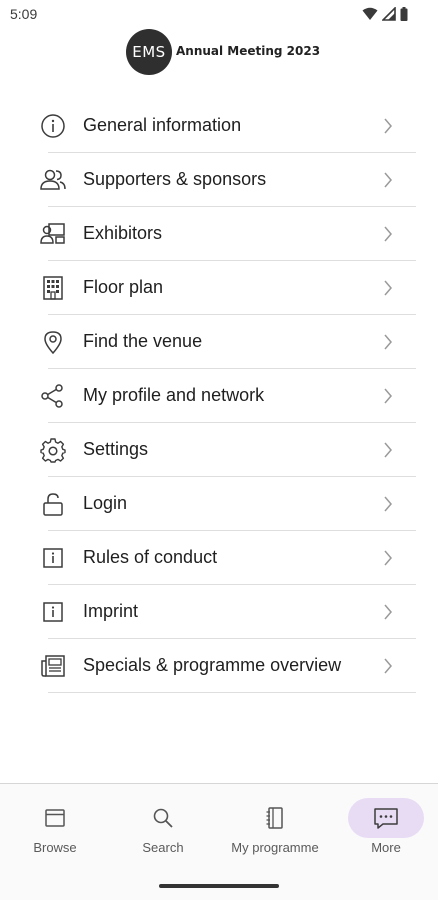  What do you see at coordinates (219, 824) in the screenshot?
I see `bottom-navigation: Browse Search My programme More` at bounding box center [219, 824].